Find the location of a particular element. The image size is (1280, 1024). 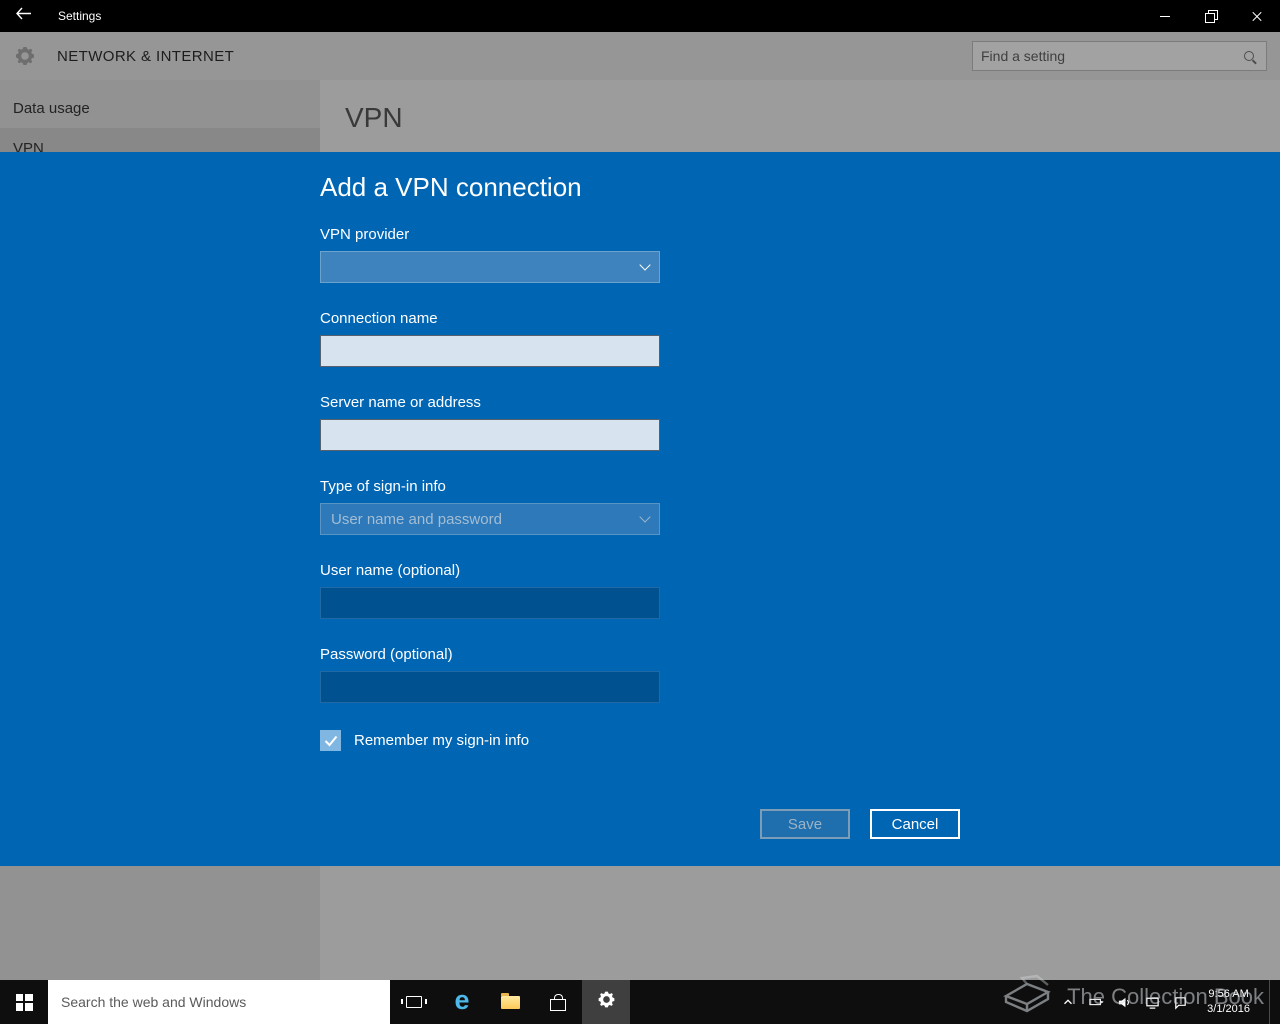

window-controls is located at coordinates (1211, 16).